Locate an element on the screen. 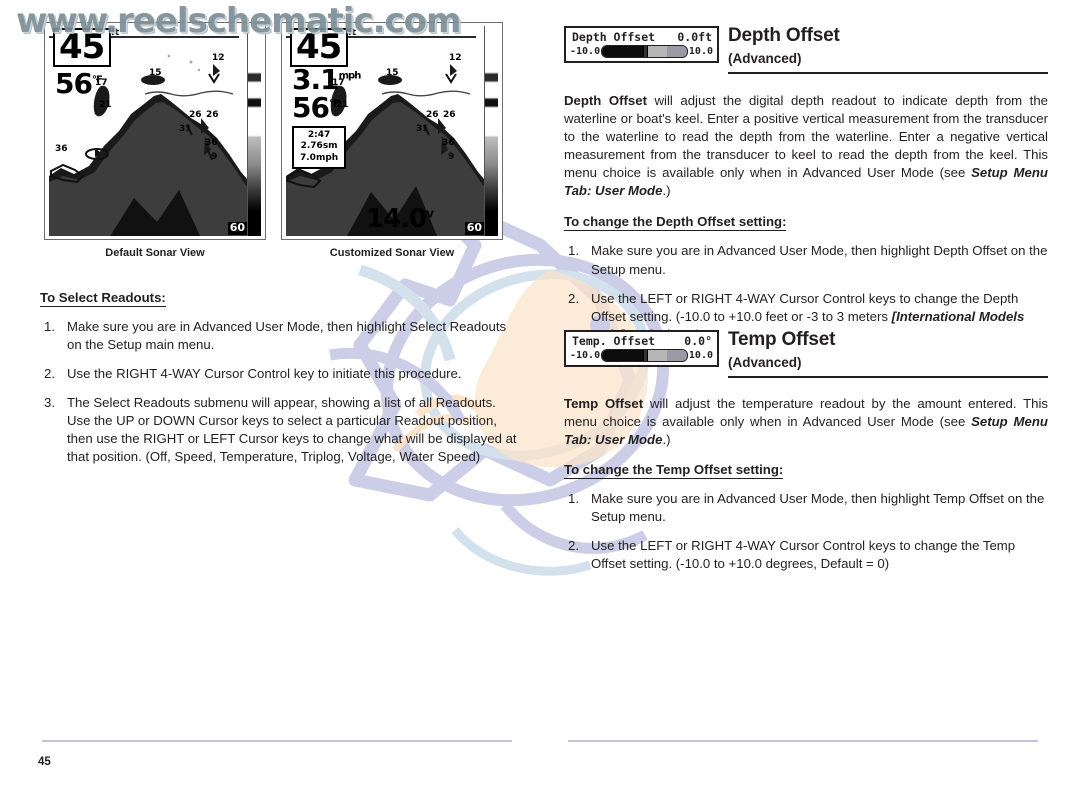 Image resolution: width=1080 pixels, height=788 pixels. widget-label-row: Temp. Offset 0.0° is located at coordinates (641, 341).